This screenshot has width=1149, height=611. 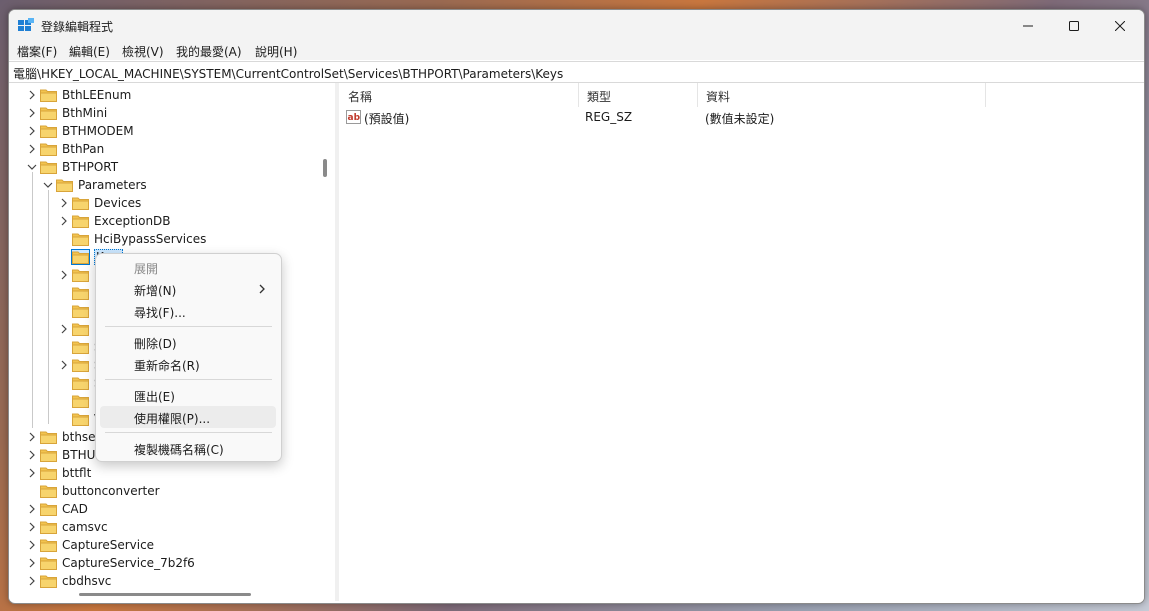 What do you see at coordinates (179, 450) in the screenshot?
I see `context-menu-copy-key-name-label: 複製機碼名稱(C)` at bounding box center [179, 450].